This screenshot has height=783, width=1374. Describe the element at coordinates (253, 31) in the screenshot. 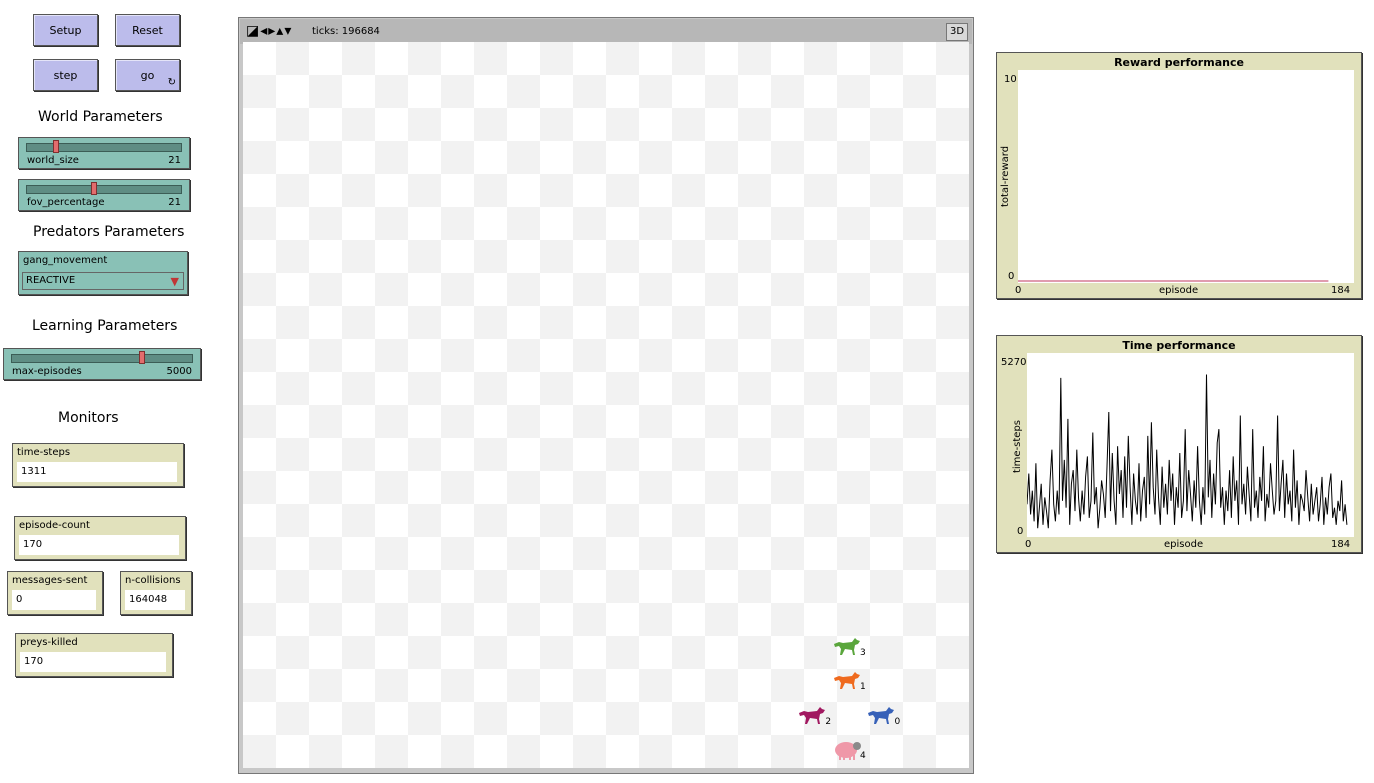

I see `zoom-tool-icon: ◪` at that location.